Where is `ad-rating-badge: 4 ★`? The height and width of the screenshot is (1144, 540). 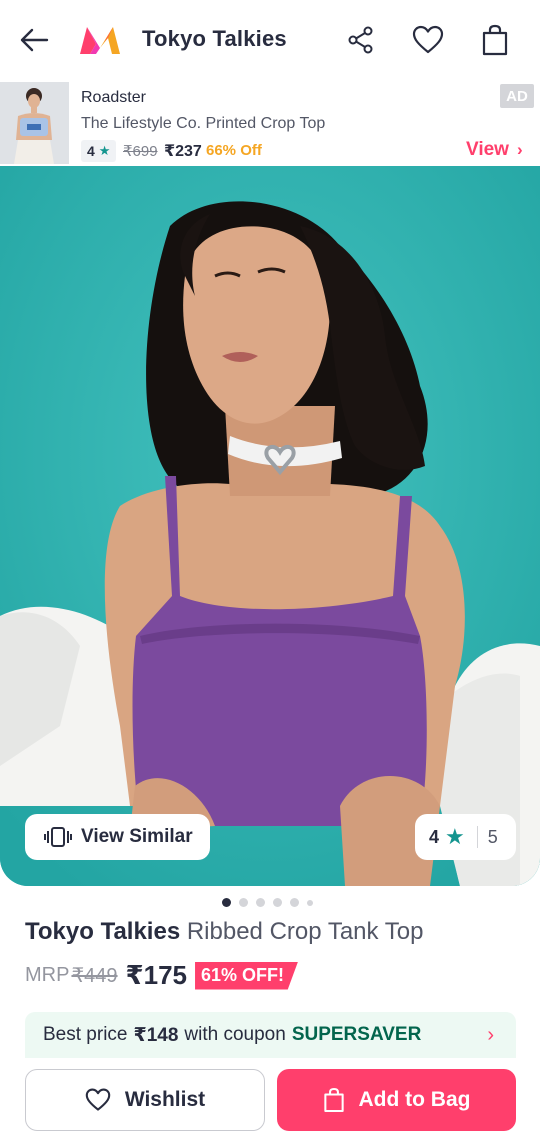
ad-rating-badge: 4 ★ is located at coordinates (99, 151).